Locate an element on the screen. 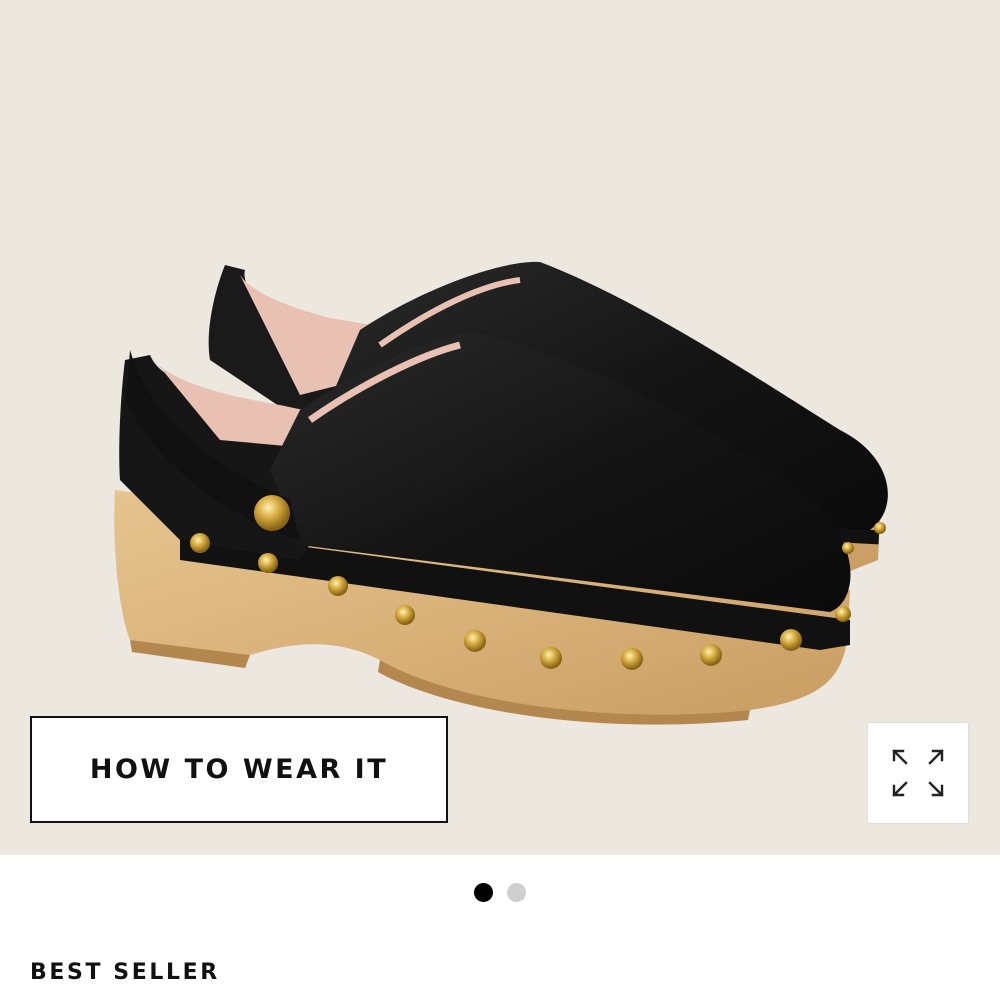  best-seller-badge: BEST SELLER is located at coordinates (125, 972).